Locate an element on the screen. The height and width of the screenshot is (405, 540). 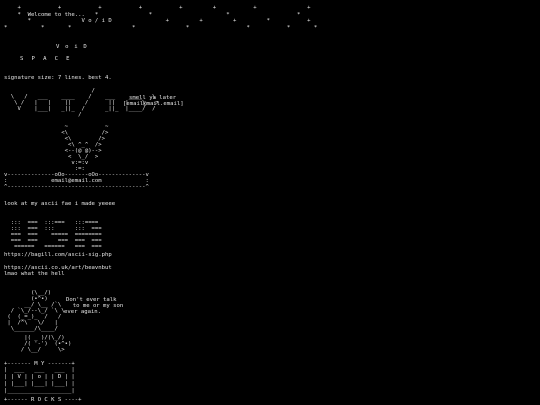
header-star-line-4: * * * * * * * * is located at coordinates (161, 28).